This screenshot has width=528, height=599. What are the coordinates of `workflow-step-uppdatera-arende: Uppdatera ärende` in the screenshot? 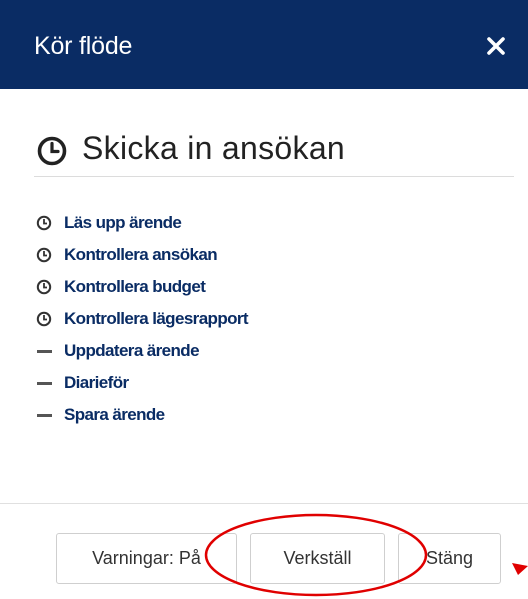 It's located at (142, 351).